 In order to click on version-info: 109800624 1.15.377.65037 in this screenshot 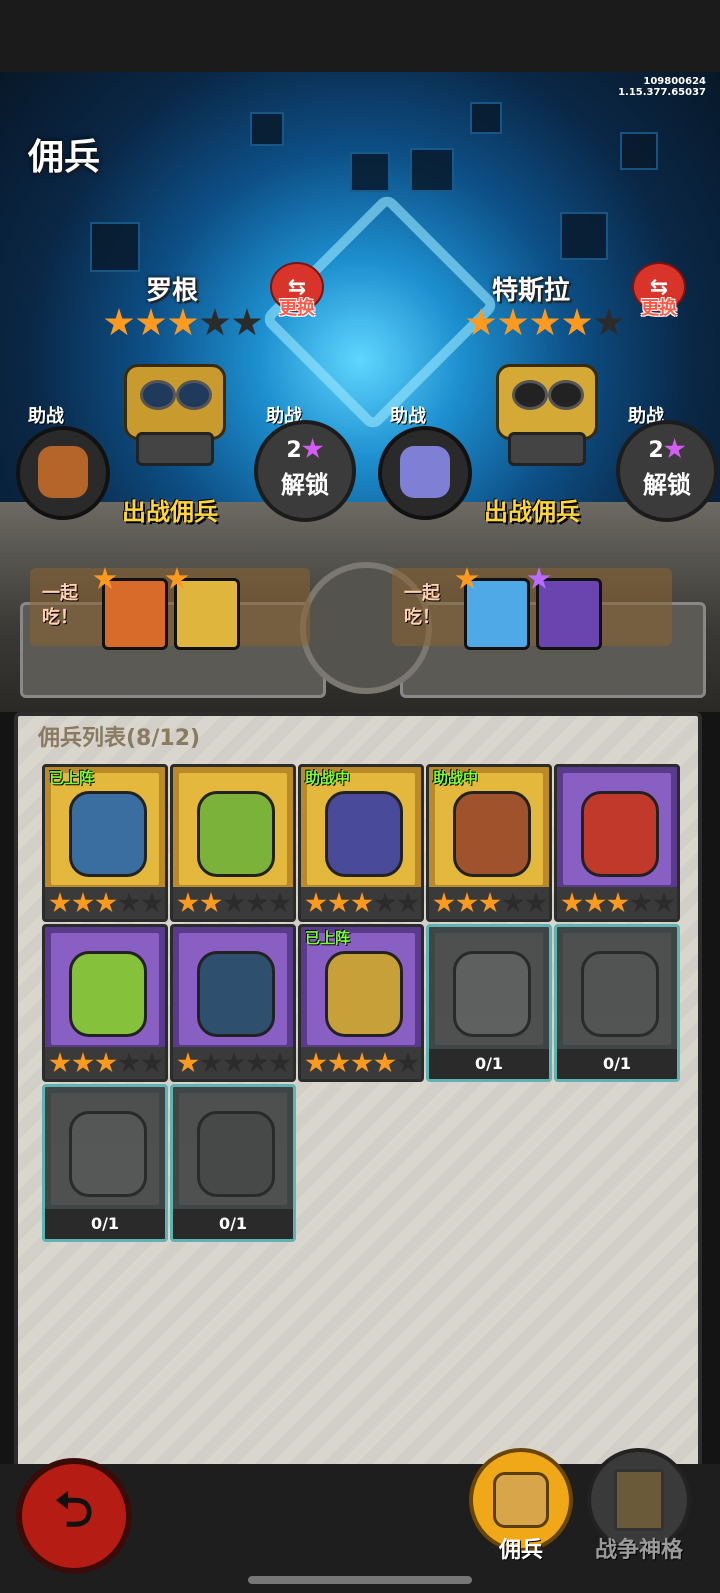, I will do `click(662, 87)`.